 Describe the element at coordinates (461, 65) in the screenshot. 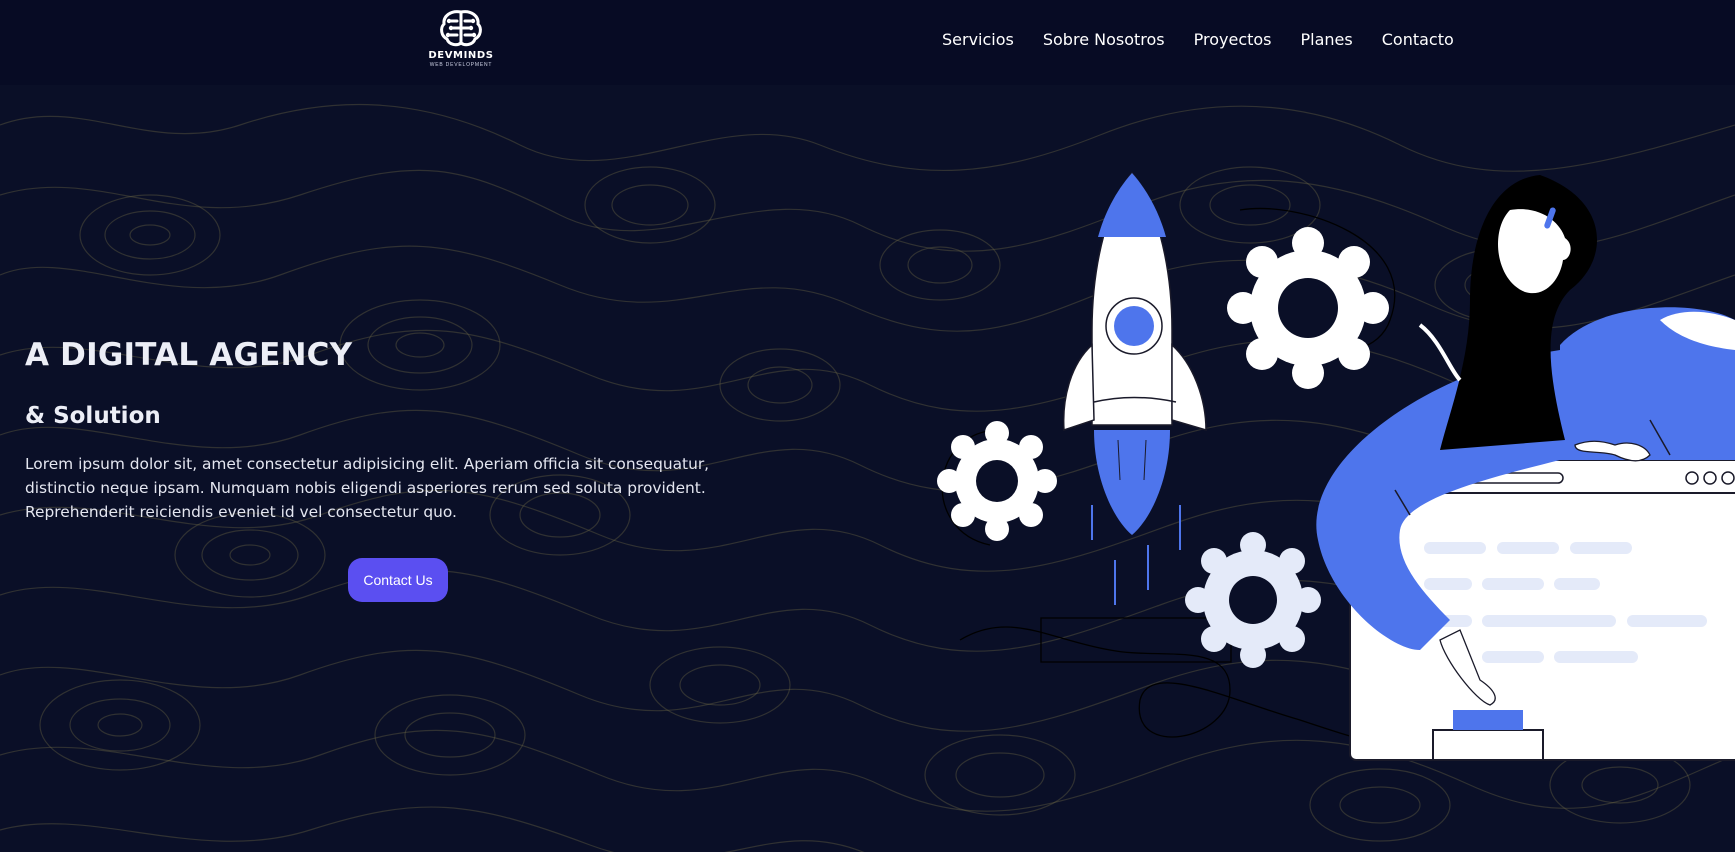

I see `logo-tagline: WEB DEVELOPMENT` at that location.